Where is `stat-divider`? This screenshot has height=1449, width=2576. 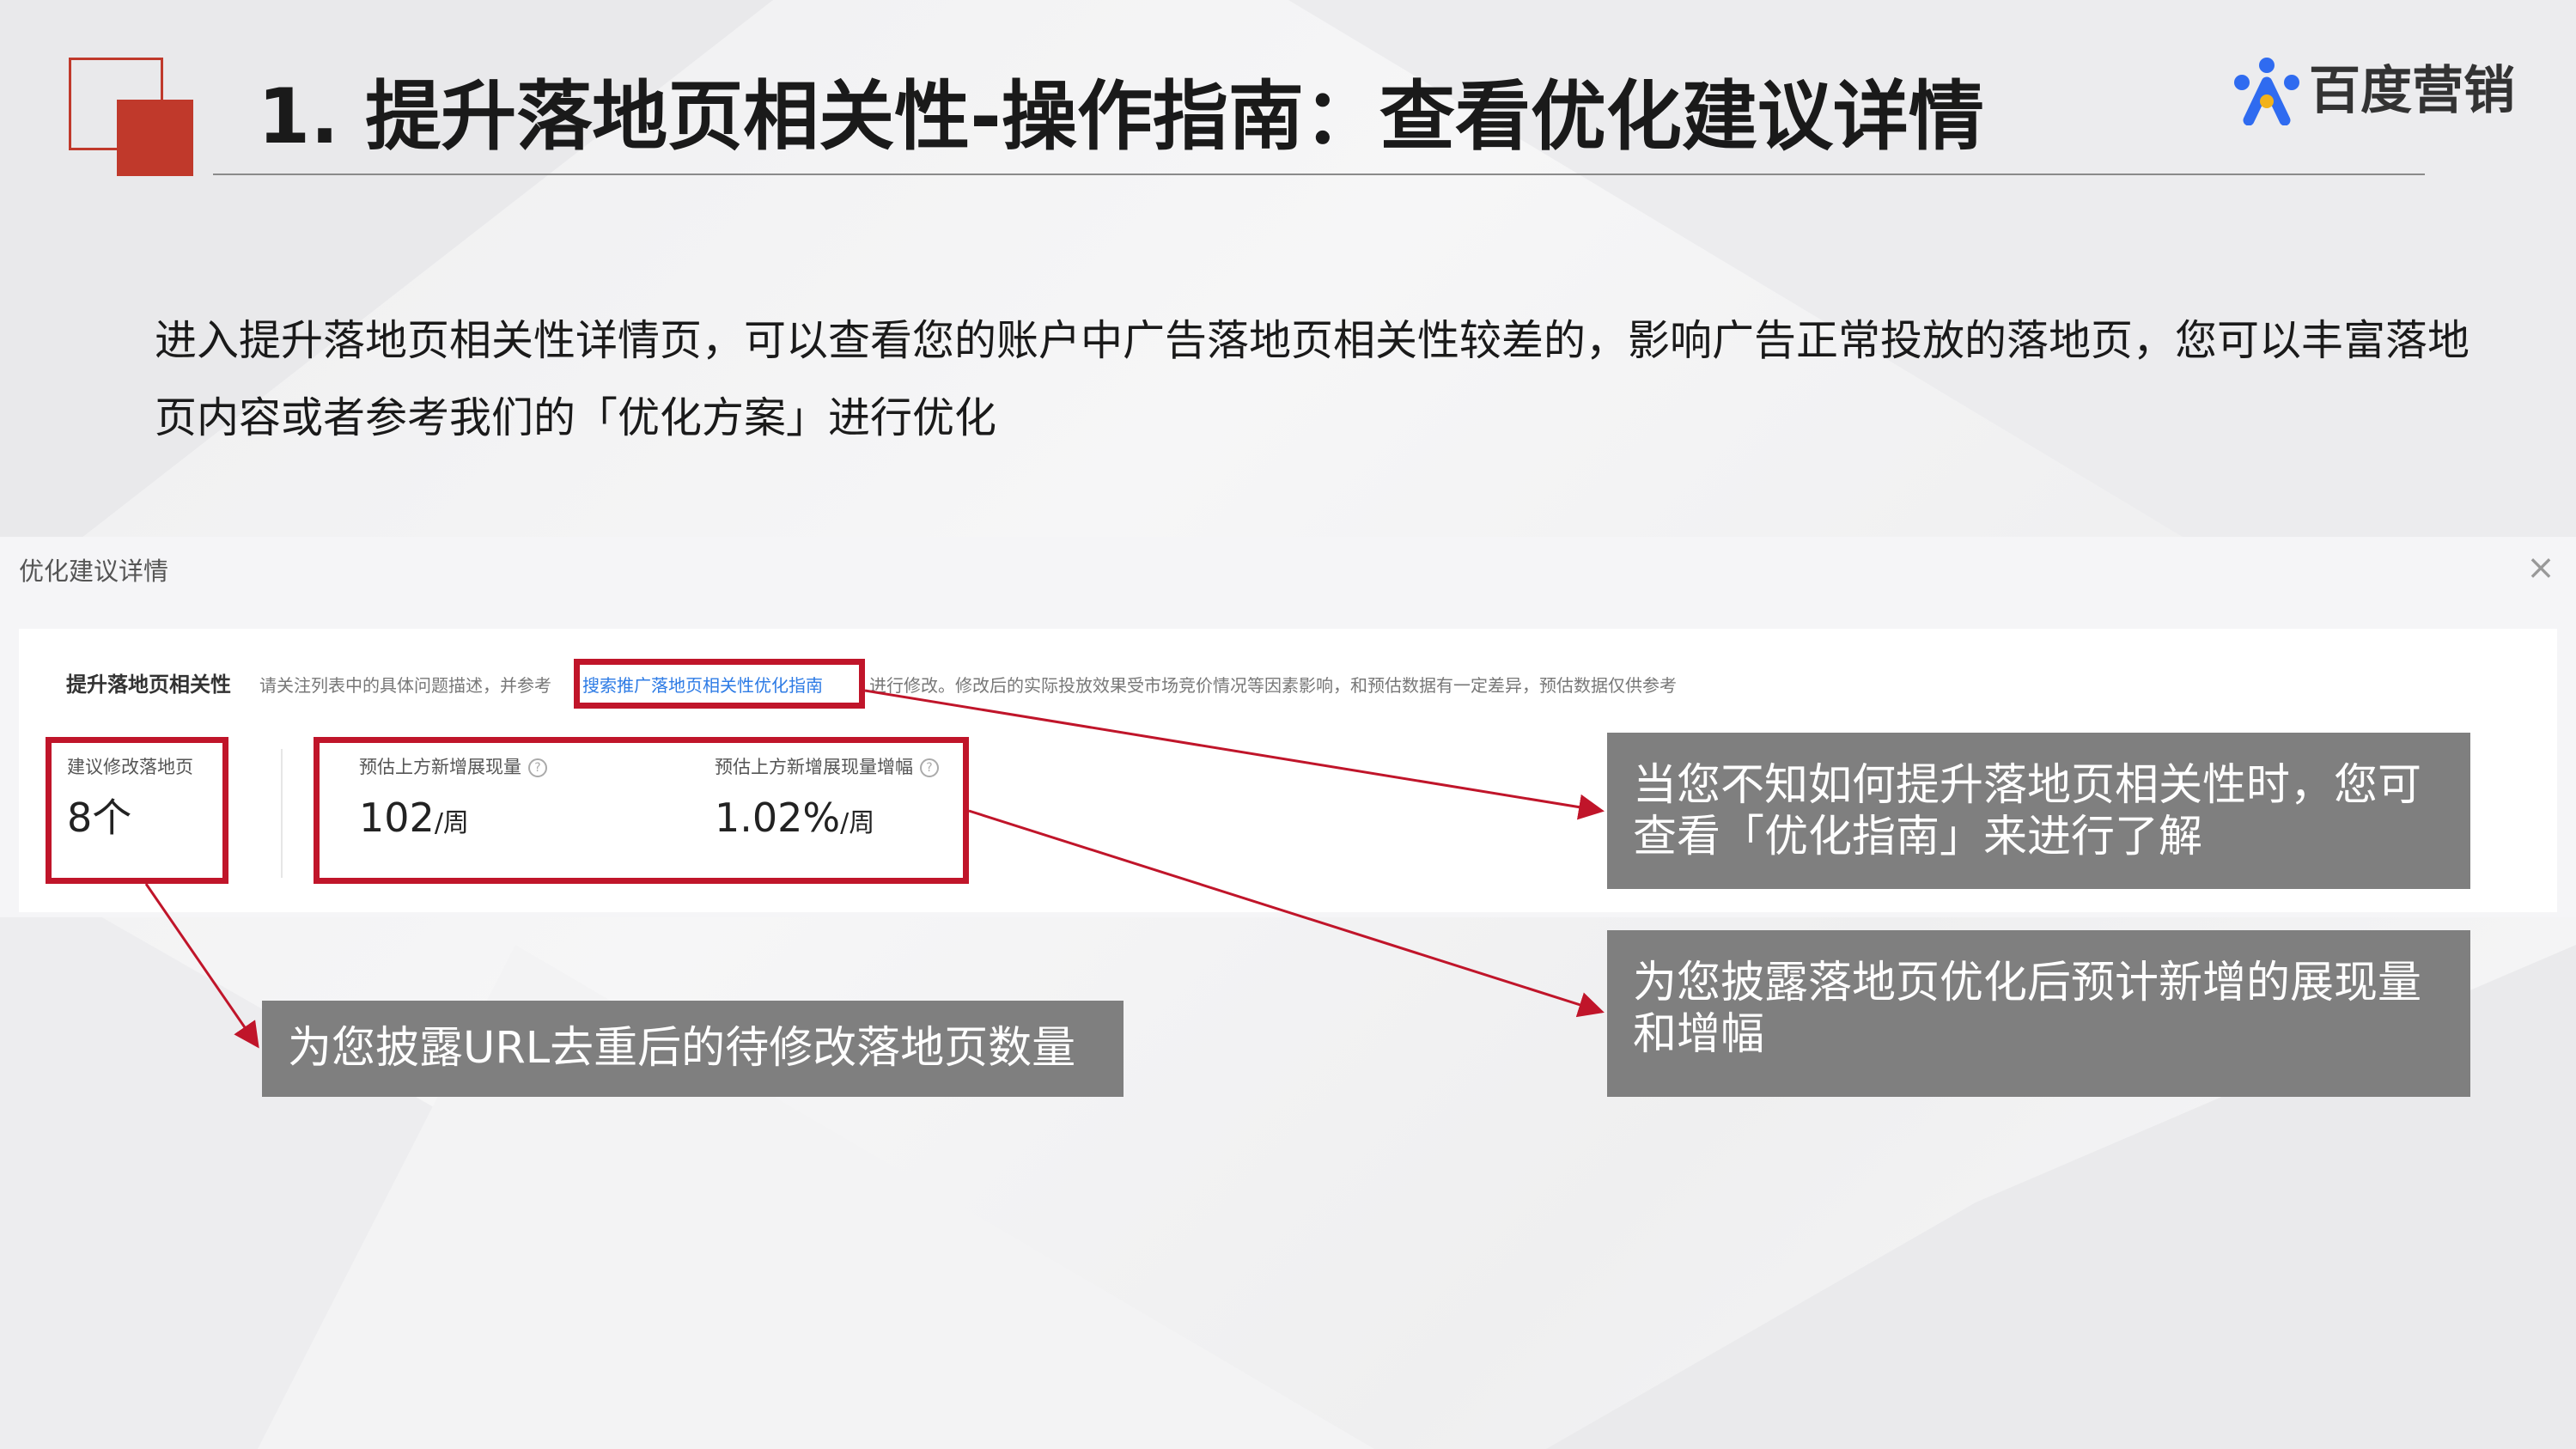 stat-divider is located at coordinates (282, 813).